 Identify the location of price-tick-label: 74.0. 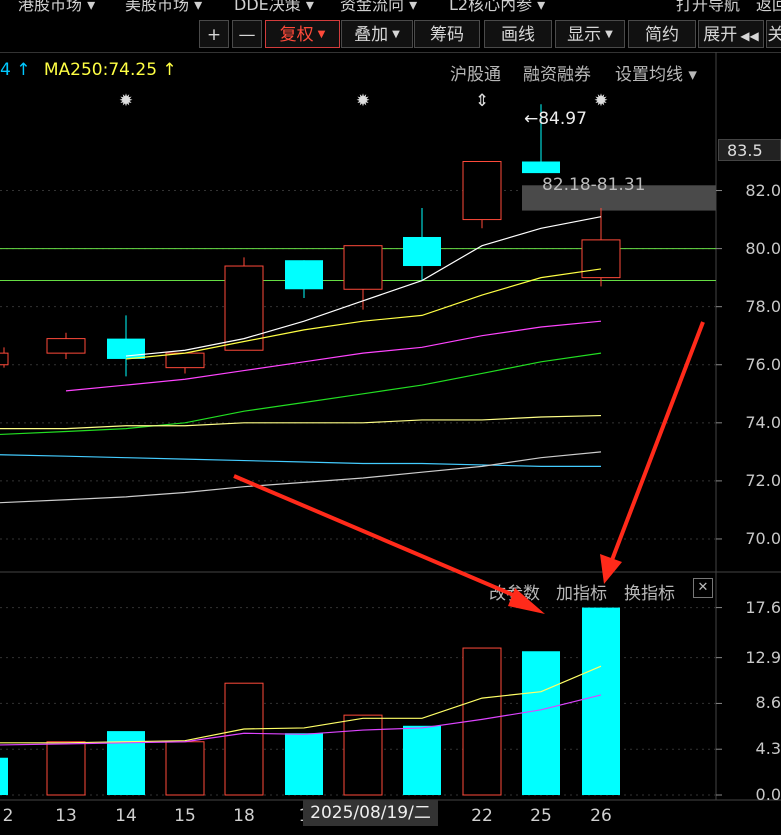
(763, 422).